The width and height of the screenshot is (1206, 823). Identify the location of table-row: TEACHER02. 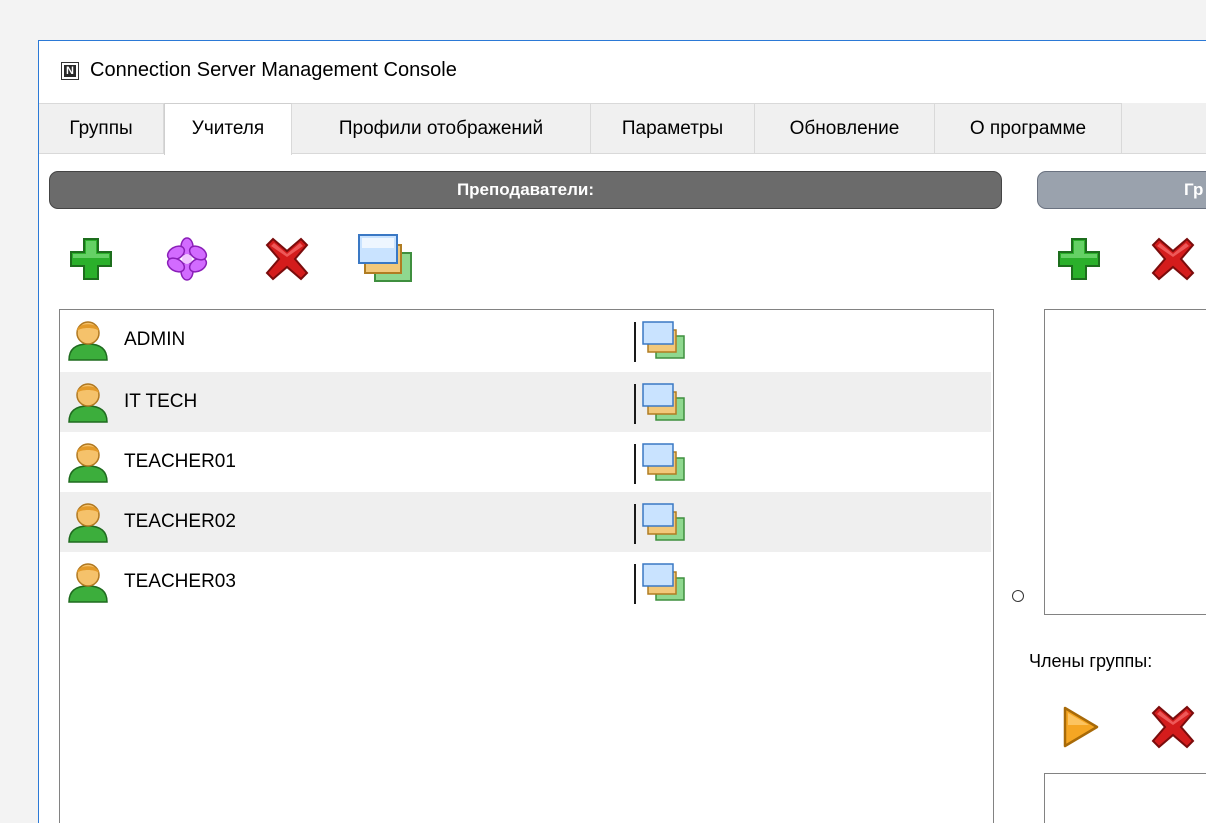
(525, 522).